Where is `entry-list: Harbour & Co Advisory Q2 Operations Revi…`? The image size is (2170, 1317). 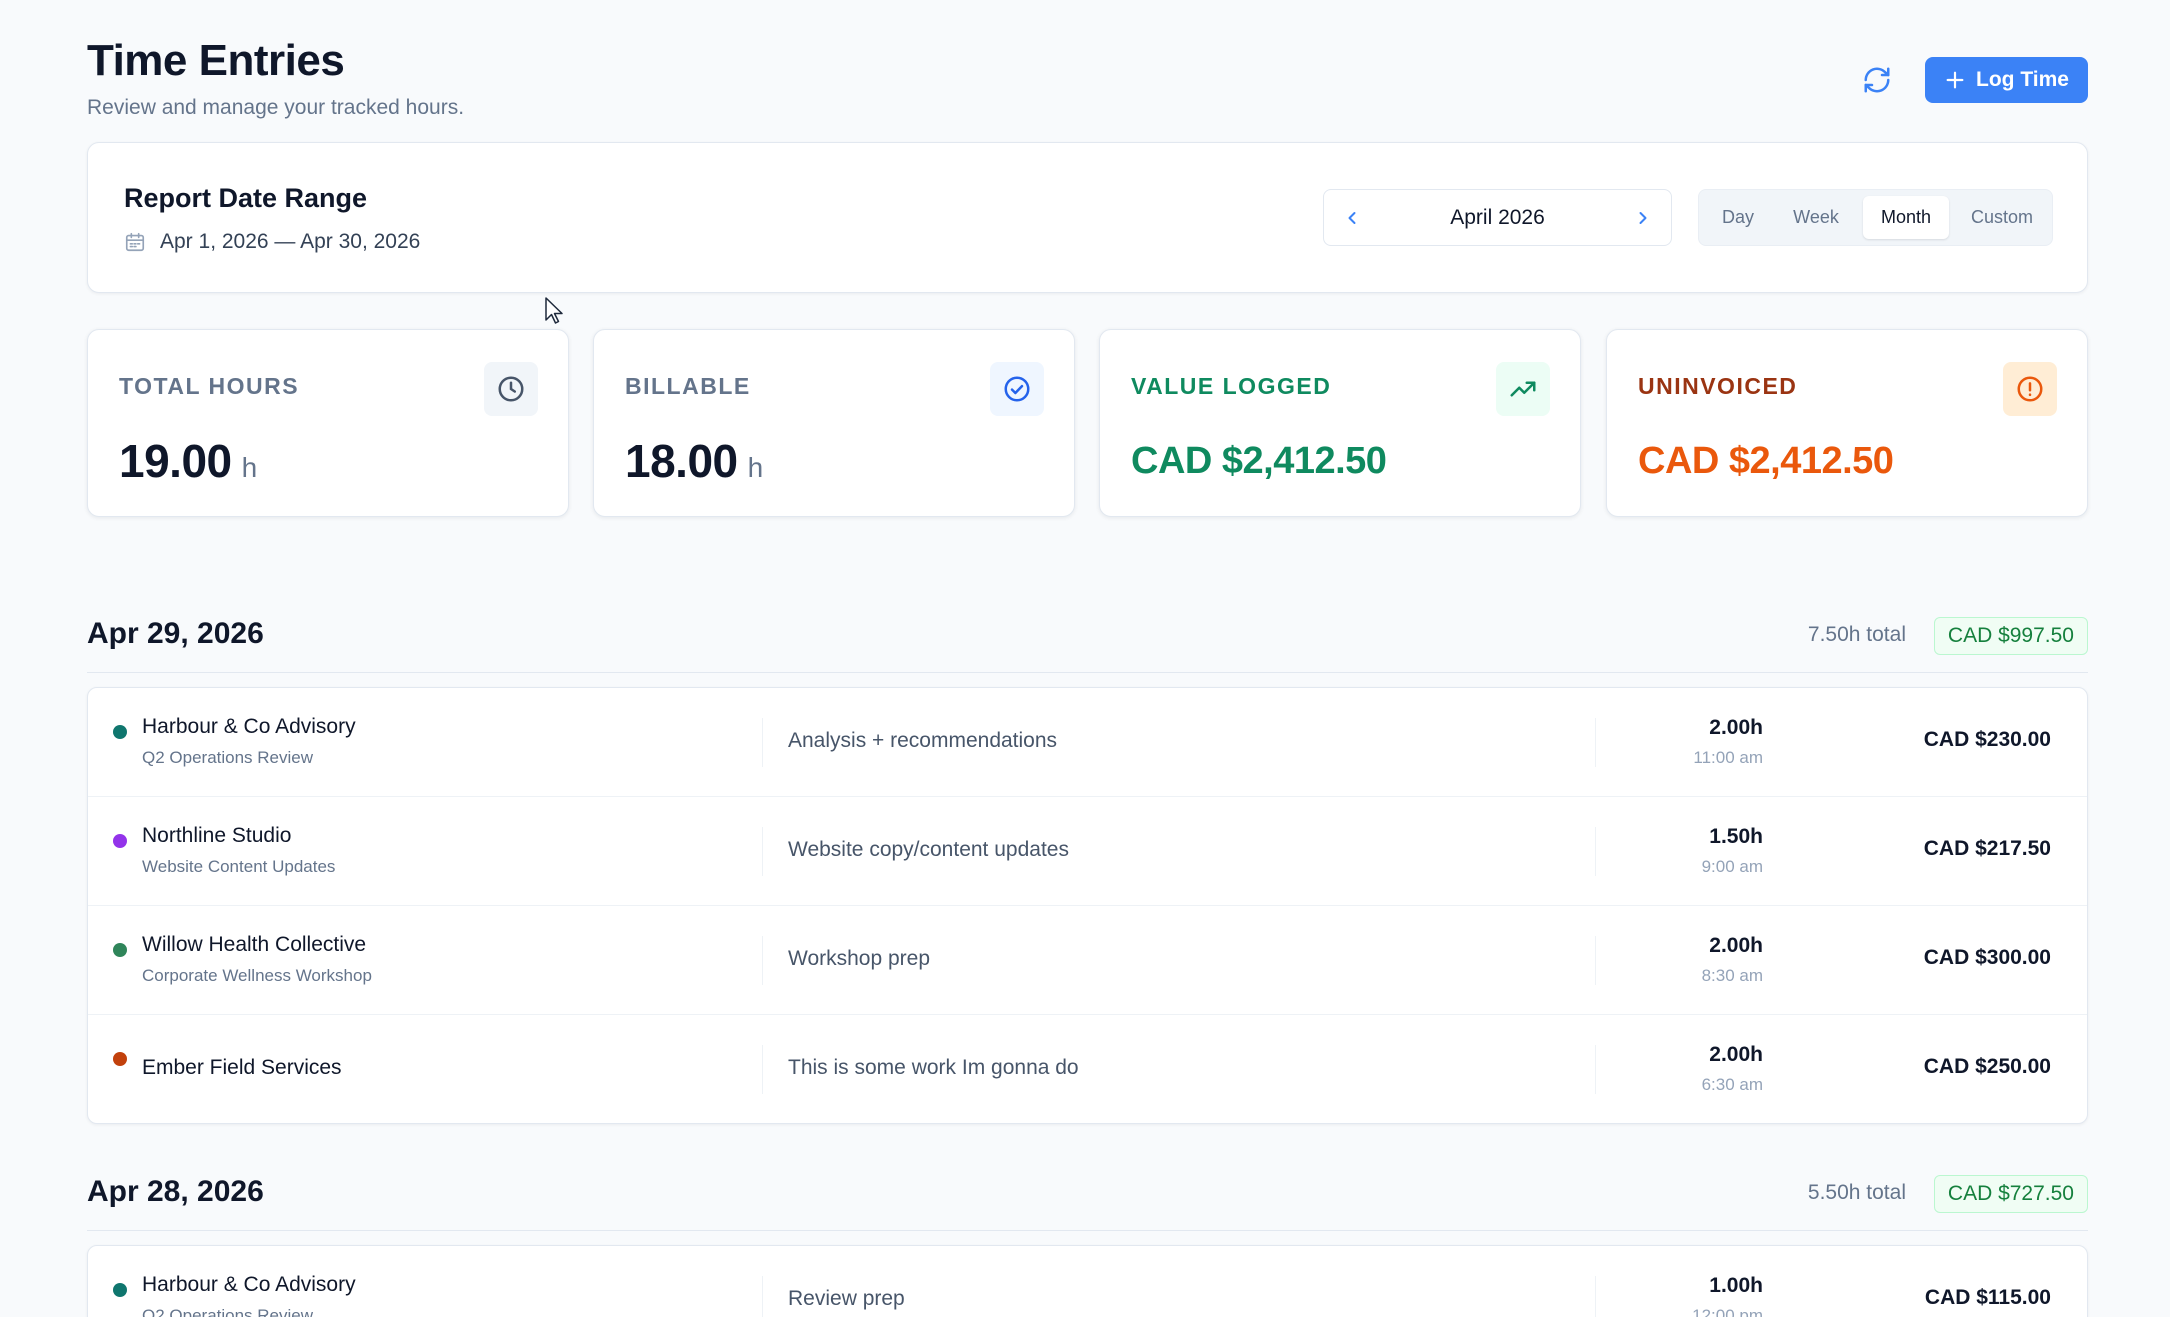
entry-list: Harbour & Co Advisory Q2 Operations Revi… is located at coordinates (1087, 1281).